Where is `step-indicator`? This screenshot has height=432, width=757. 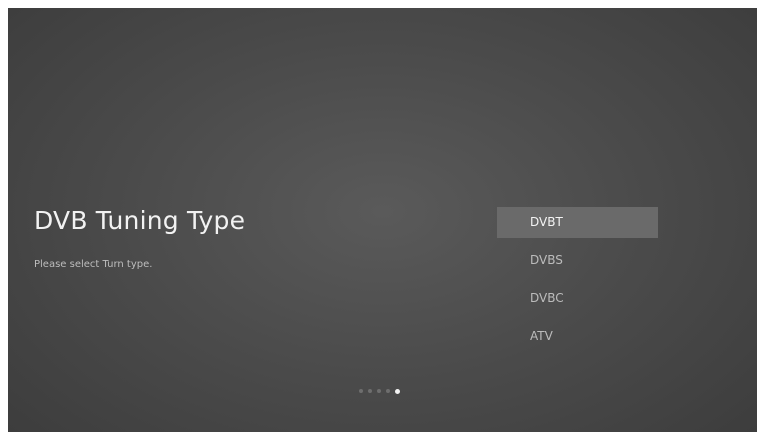
step-indicator is located at coordinates (379, 391).